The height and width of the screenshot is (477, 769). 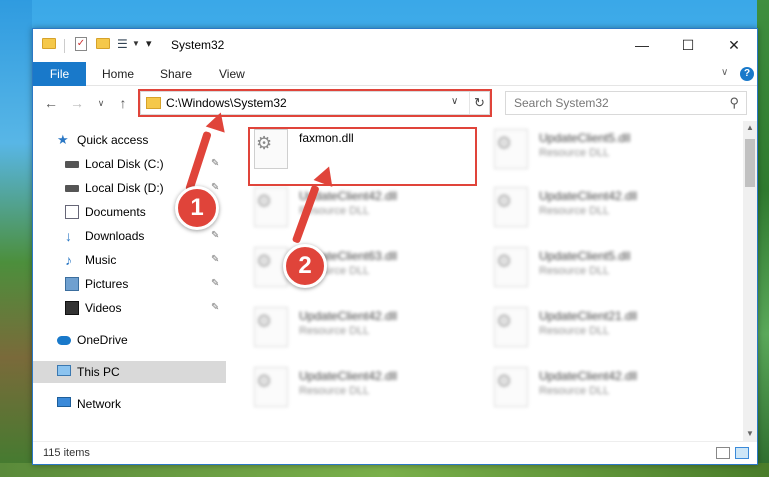 I want to click on sidebar-item-label: Downloads, so click(x=115, y=236).